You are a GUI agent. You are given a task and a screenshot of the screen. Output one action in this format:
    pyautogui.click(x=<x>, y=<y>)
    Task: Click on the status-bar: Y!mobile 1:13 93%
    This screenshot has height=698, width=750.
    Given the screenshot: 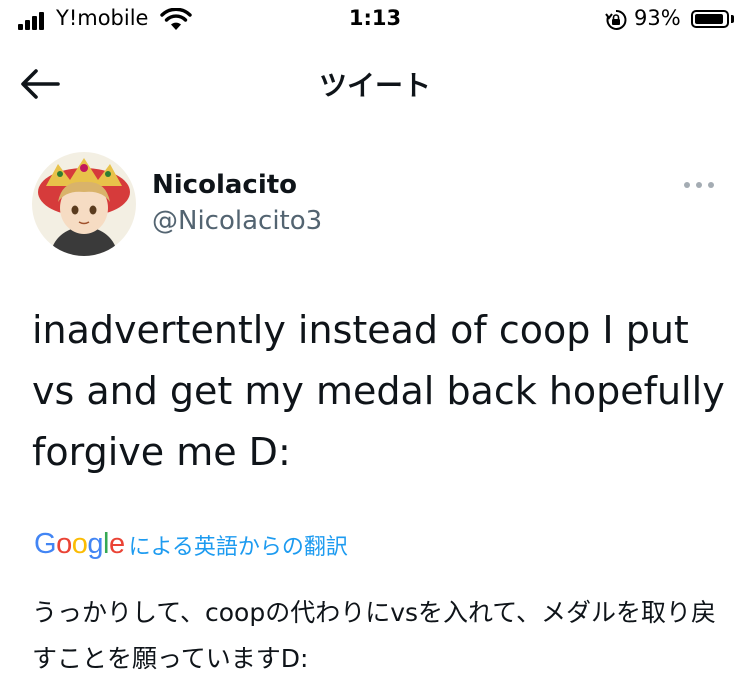 What is the action you would take?
    pyautogui.click(x=375, y=20)
    